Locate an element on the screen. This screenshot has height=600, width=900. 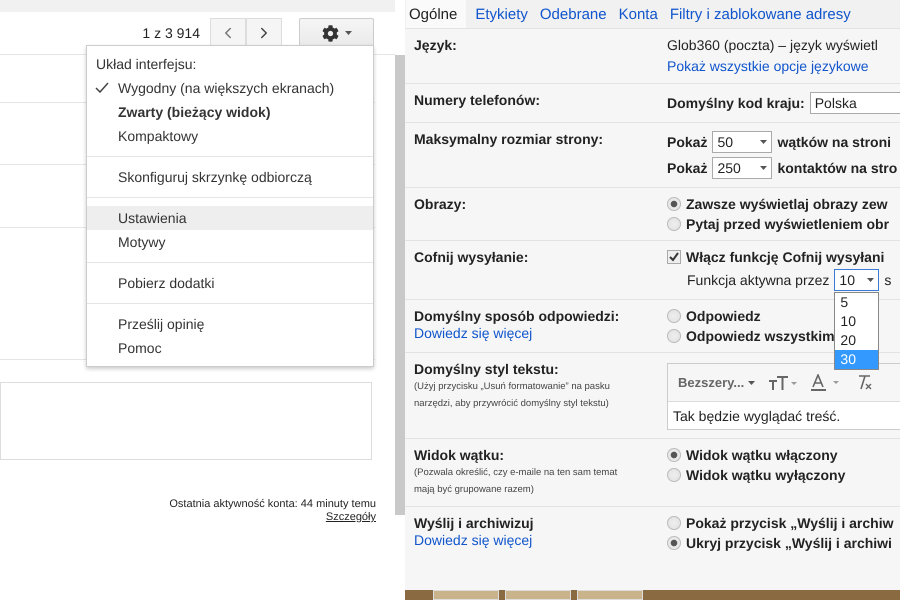
language-options-link: Pokaż wszystkie opcje językowe is located at coordinates (783, 66).